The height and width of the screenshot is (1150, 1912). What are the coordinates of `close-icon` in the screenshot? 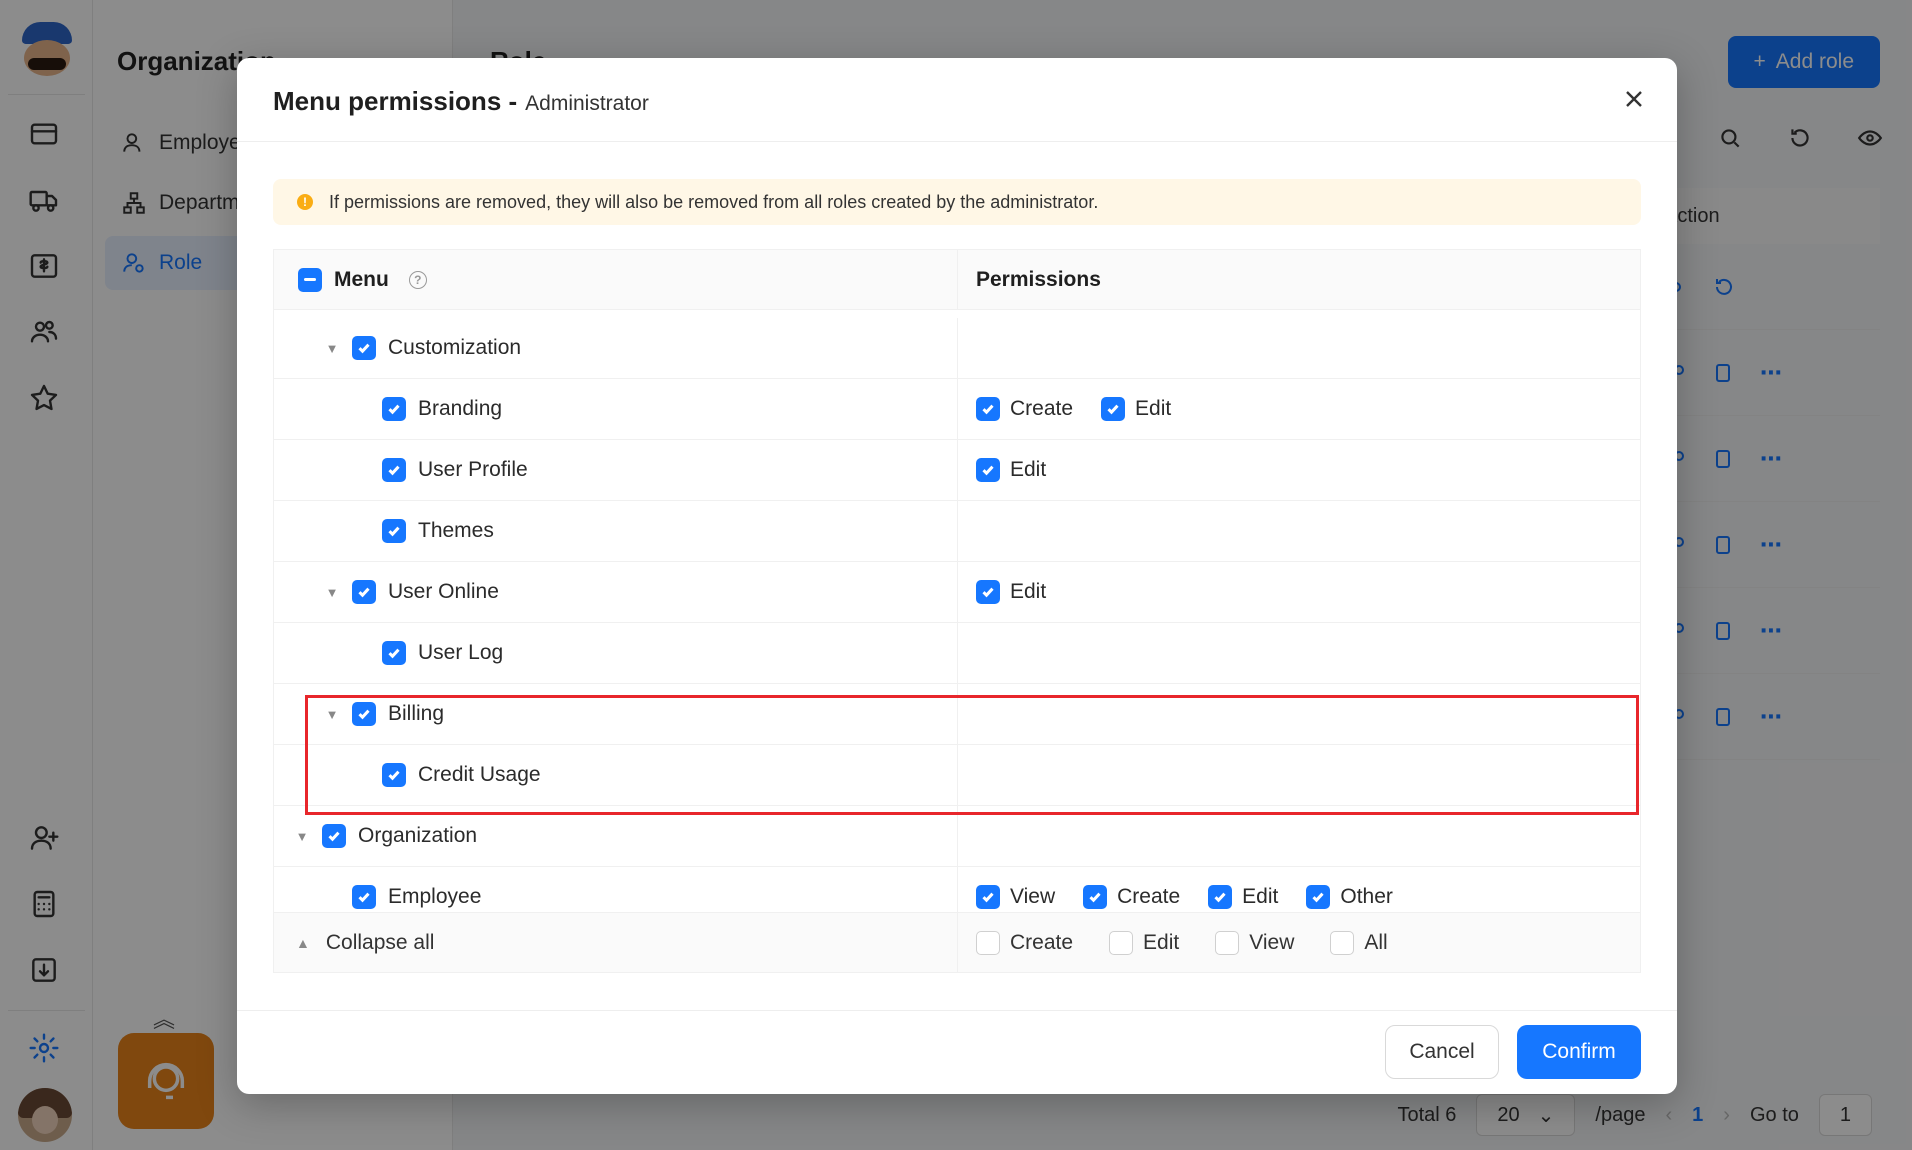 It's located at (1634, 99).